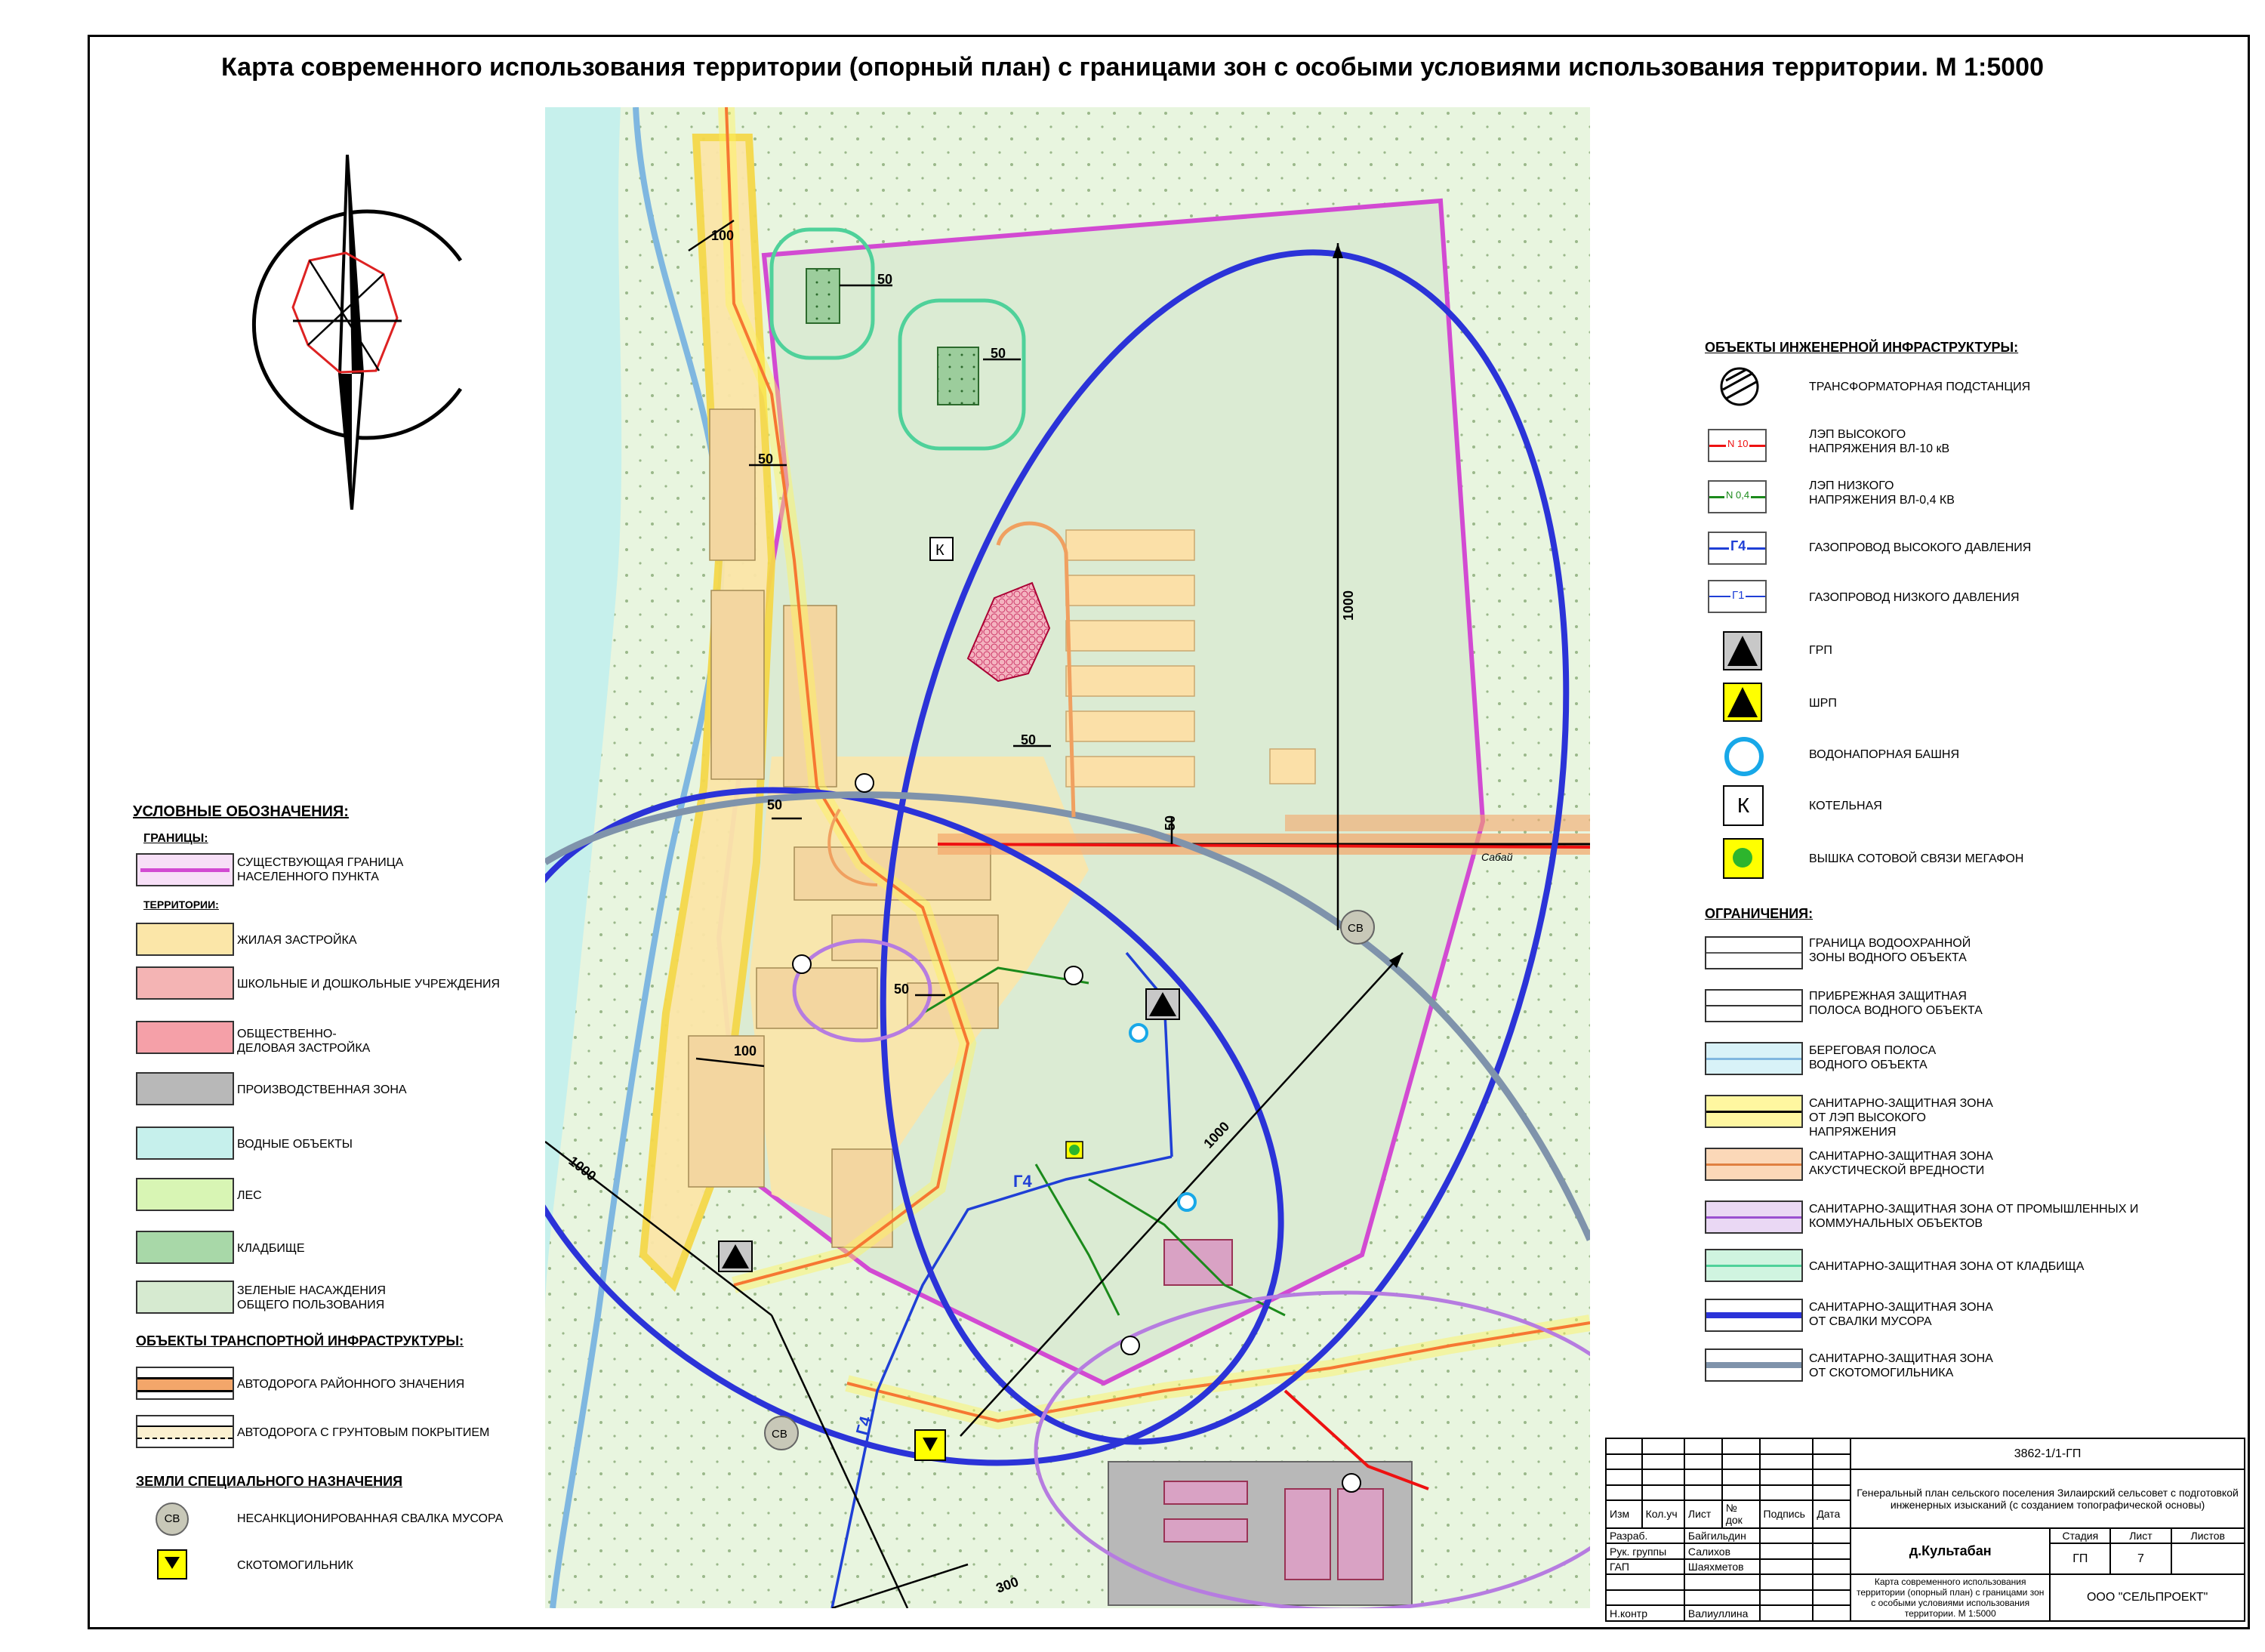 The width and height of the screenshot is (2265, 1652). I want to click on river-label: Сабай, so click(1497, 857).